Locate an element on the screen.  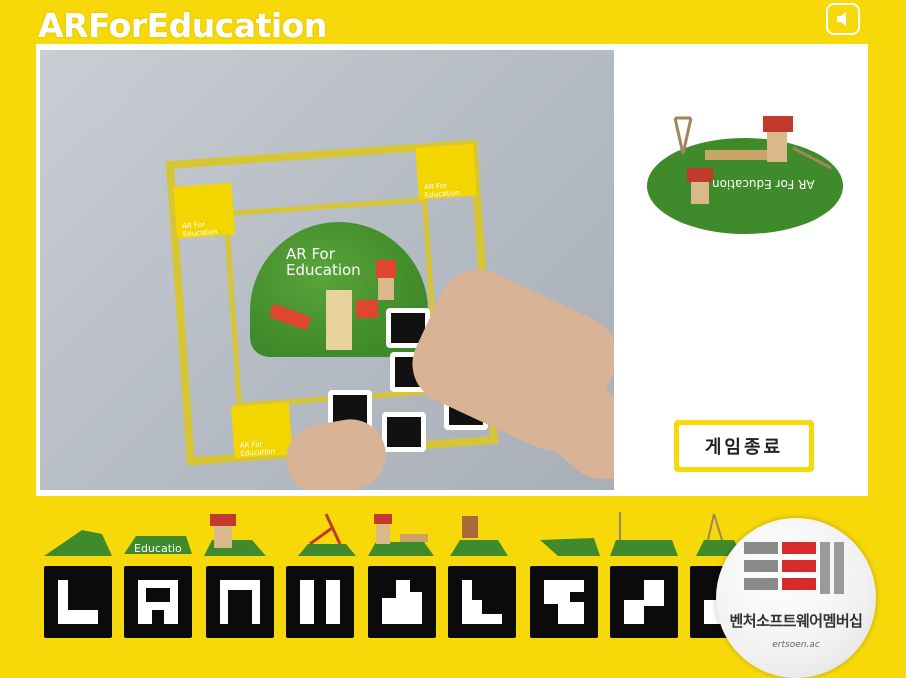
piece-logo-plate: Educatio is located at coordinates (159, 535).